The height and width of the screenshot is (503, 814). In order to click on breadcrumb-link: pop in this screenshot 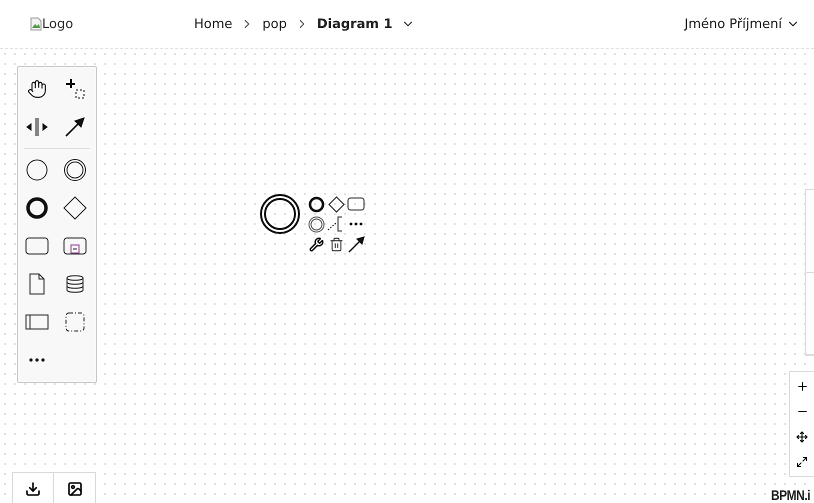, I will do `click(274, 24)`.